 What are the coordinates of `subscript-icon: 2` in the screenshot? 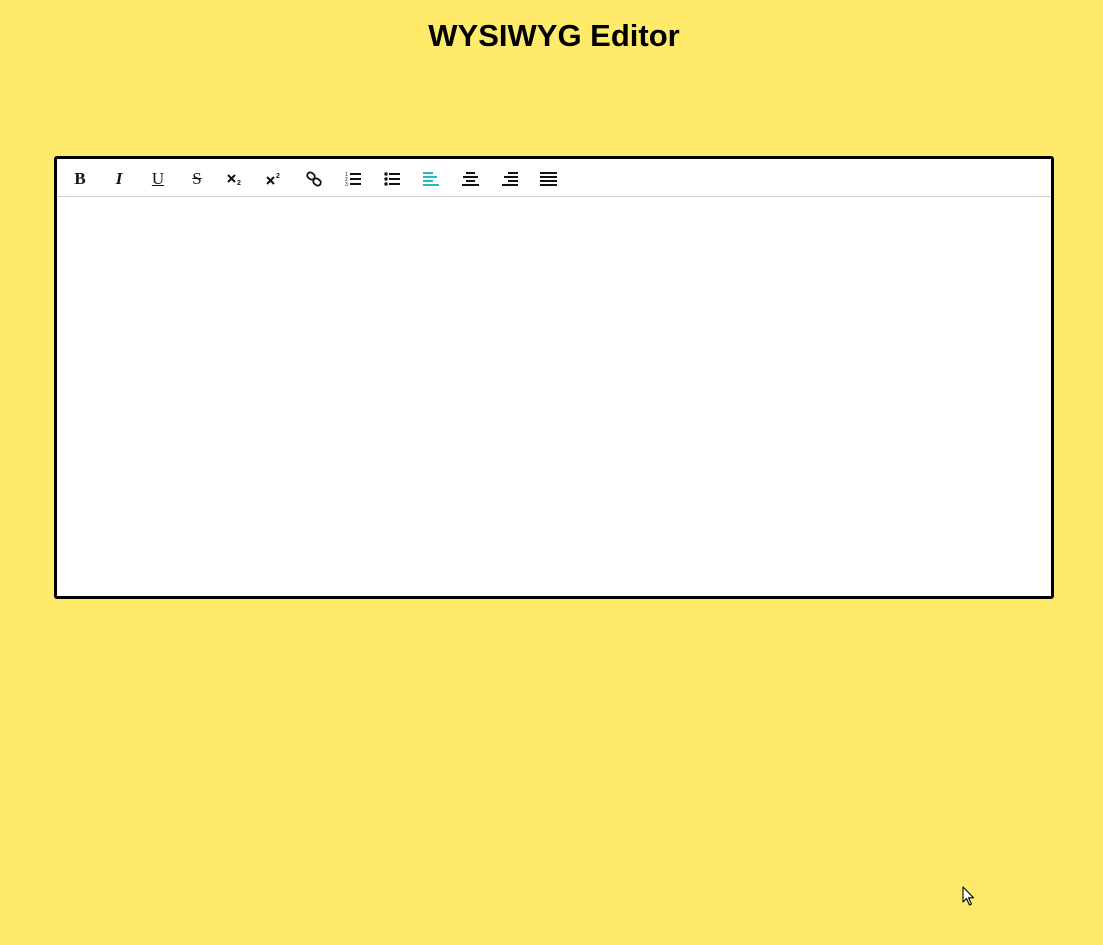 It's located at (234, 180).